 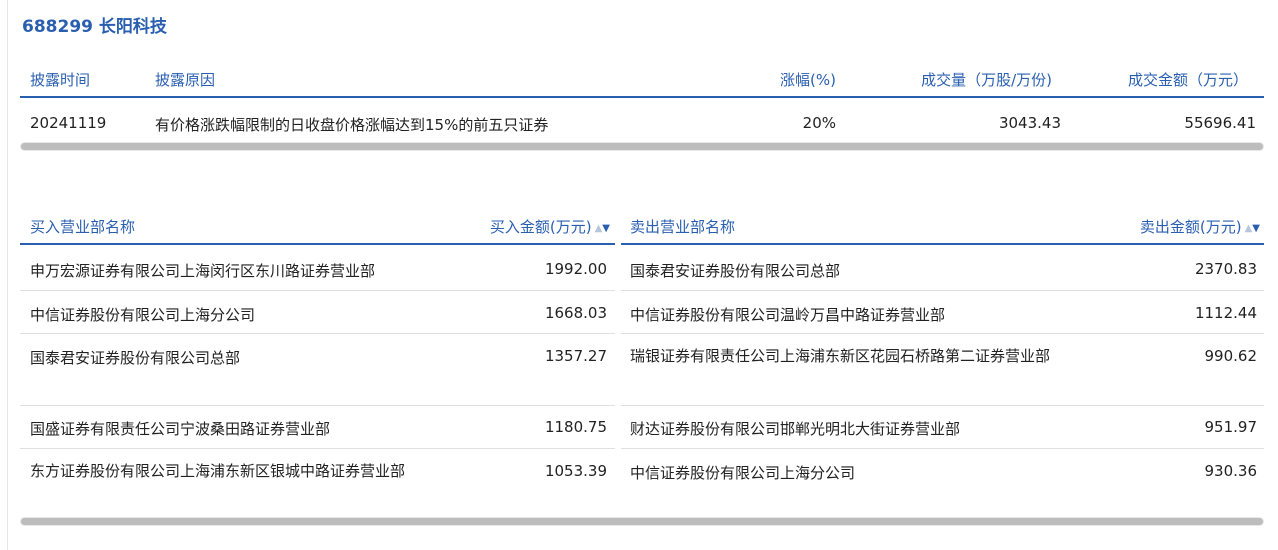 What do you see at coordinates (575, 427) in the screenshot?
I see `buy-row-4-amount: 1180.75` at bounding box center [575, 427].